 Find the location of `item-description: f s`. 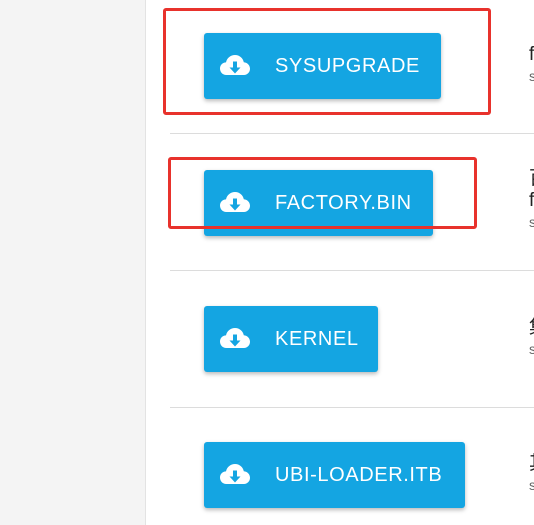

item-description: f s is located at coordinates (531, 64).